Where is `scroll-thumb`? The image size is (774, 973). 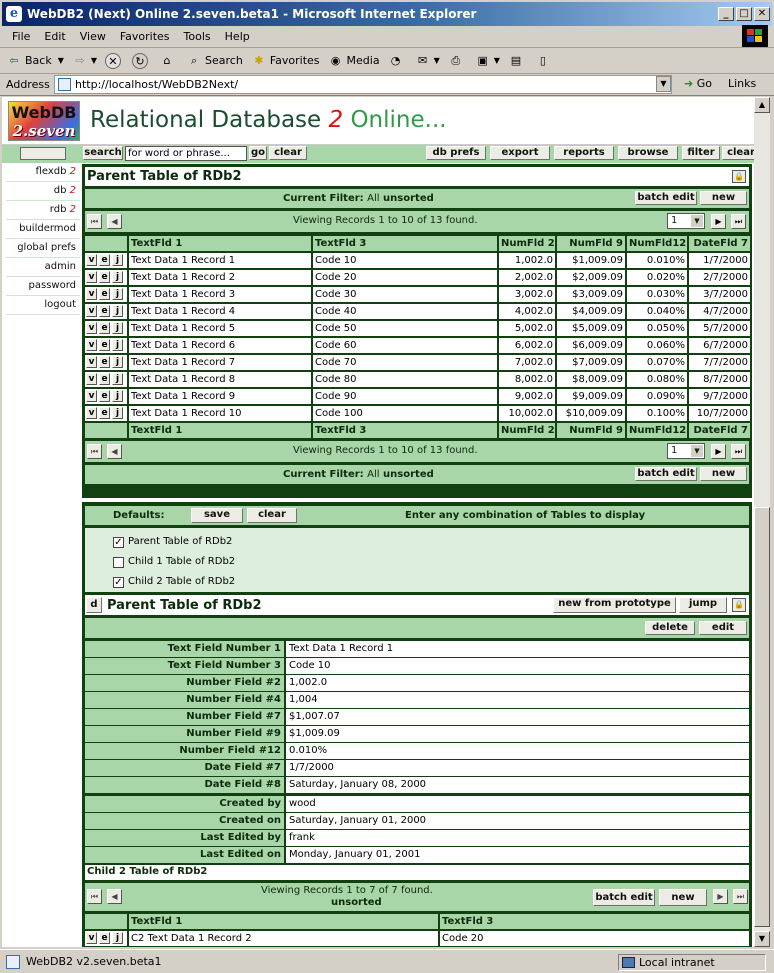
scroll-thumb is located at coordinates (762, 717).